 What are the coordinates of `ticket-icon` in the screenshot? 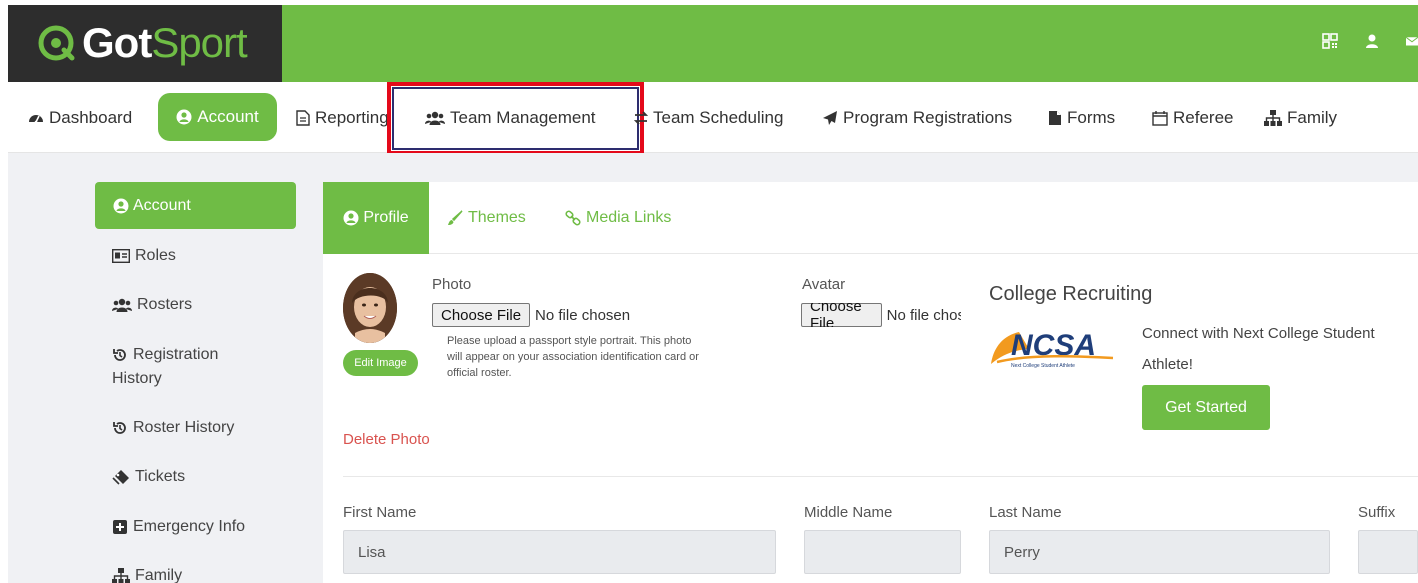 It's located at (120, 477).